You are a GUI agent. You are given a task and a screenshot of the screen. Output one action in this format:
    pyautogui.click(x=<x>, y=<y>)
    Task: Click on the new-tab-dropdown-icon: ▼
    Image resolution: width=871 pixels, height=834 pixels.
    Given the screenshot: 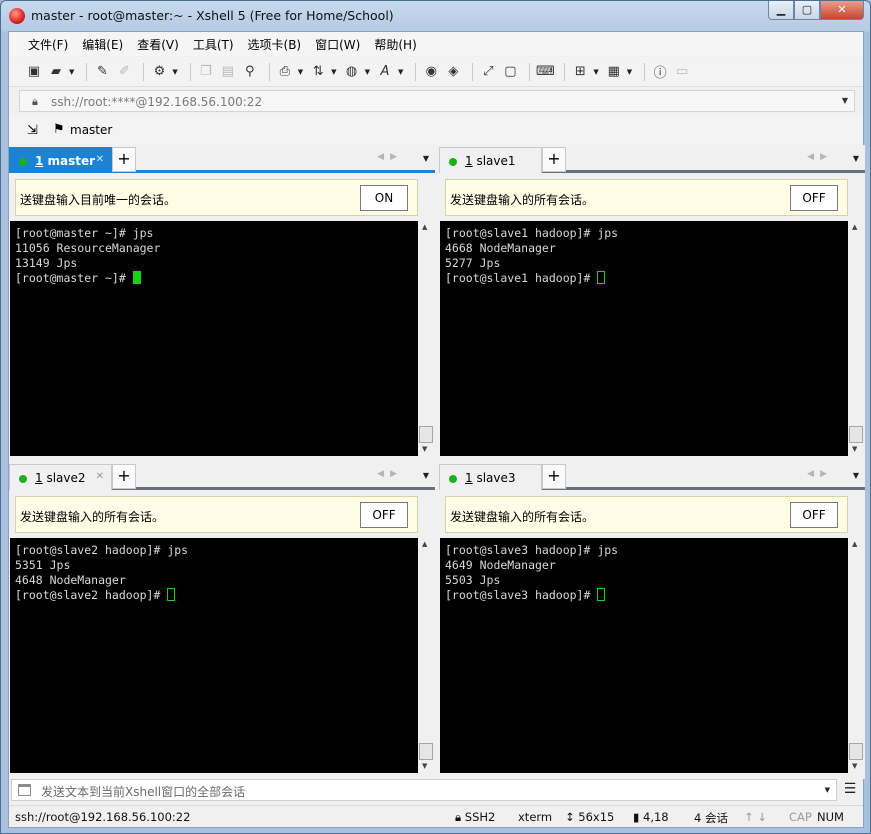 What is the action you would take?
    pyautogui.click(x=595, y=72)
    